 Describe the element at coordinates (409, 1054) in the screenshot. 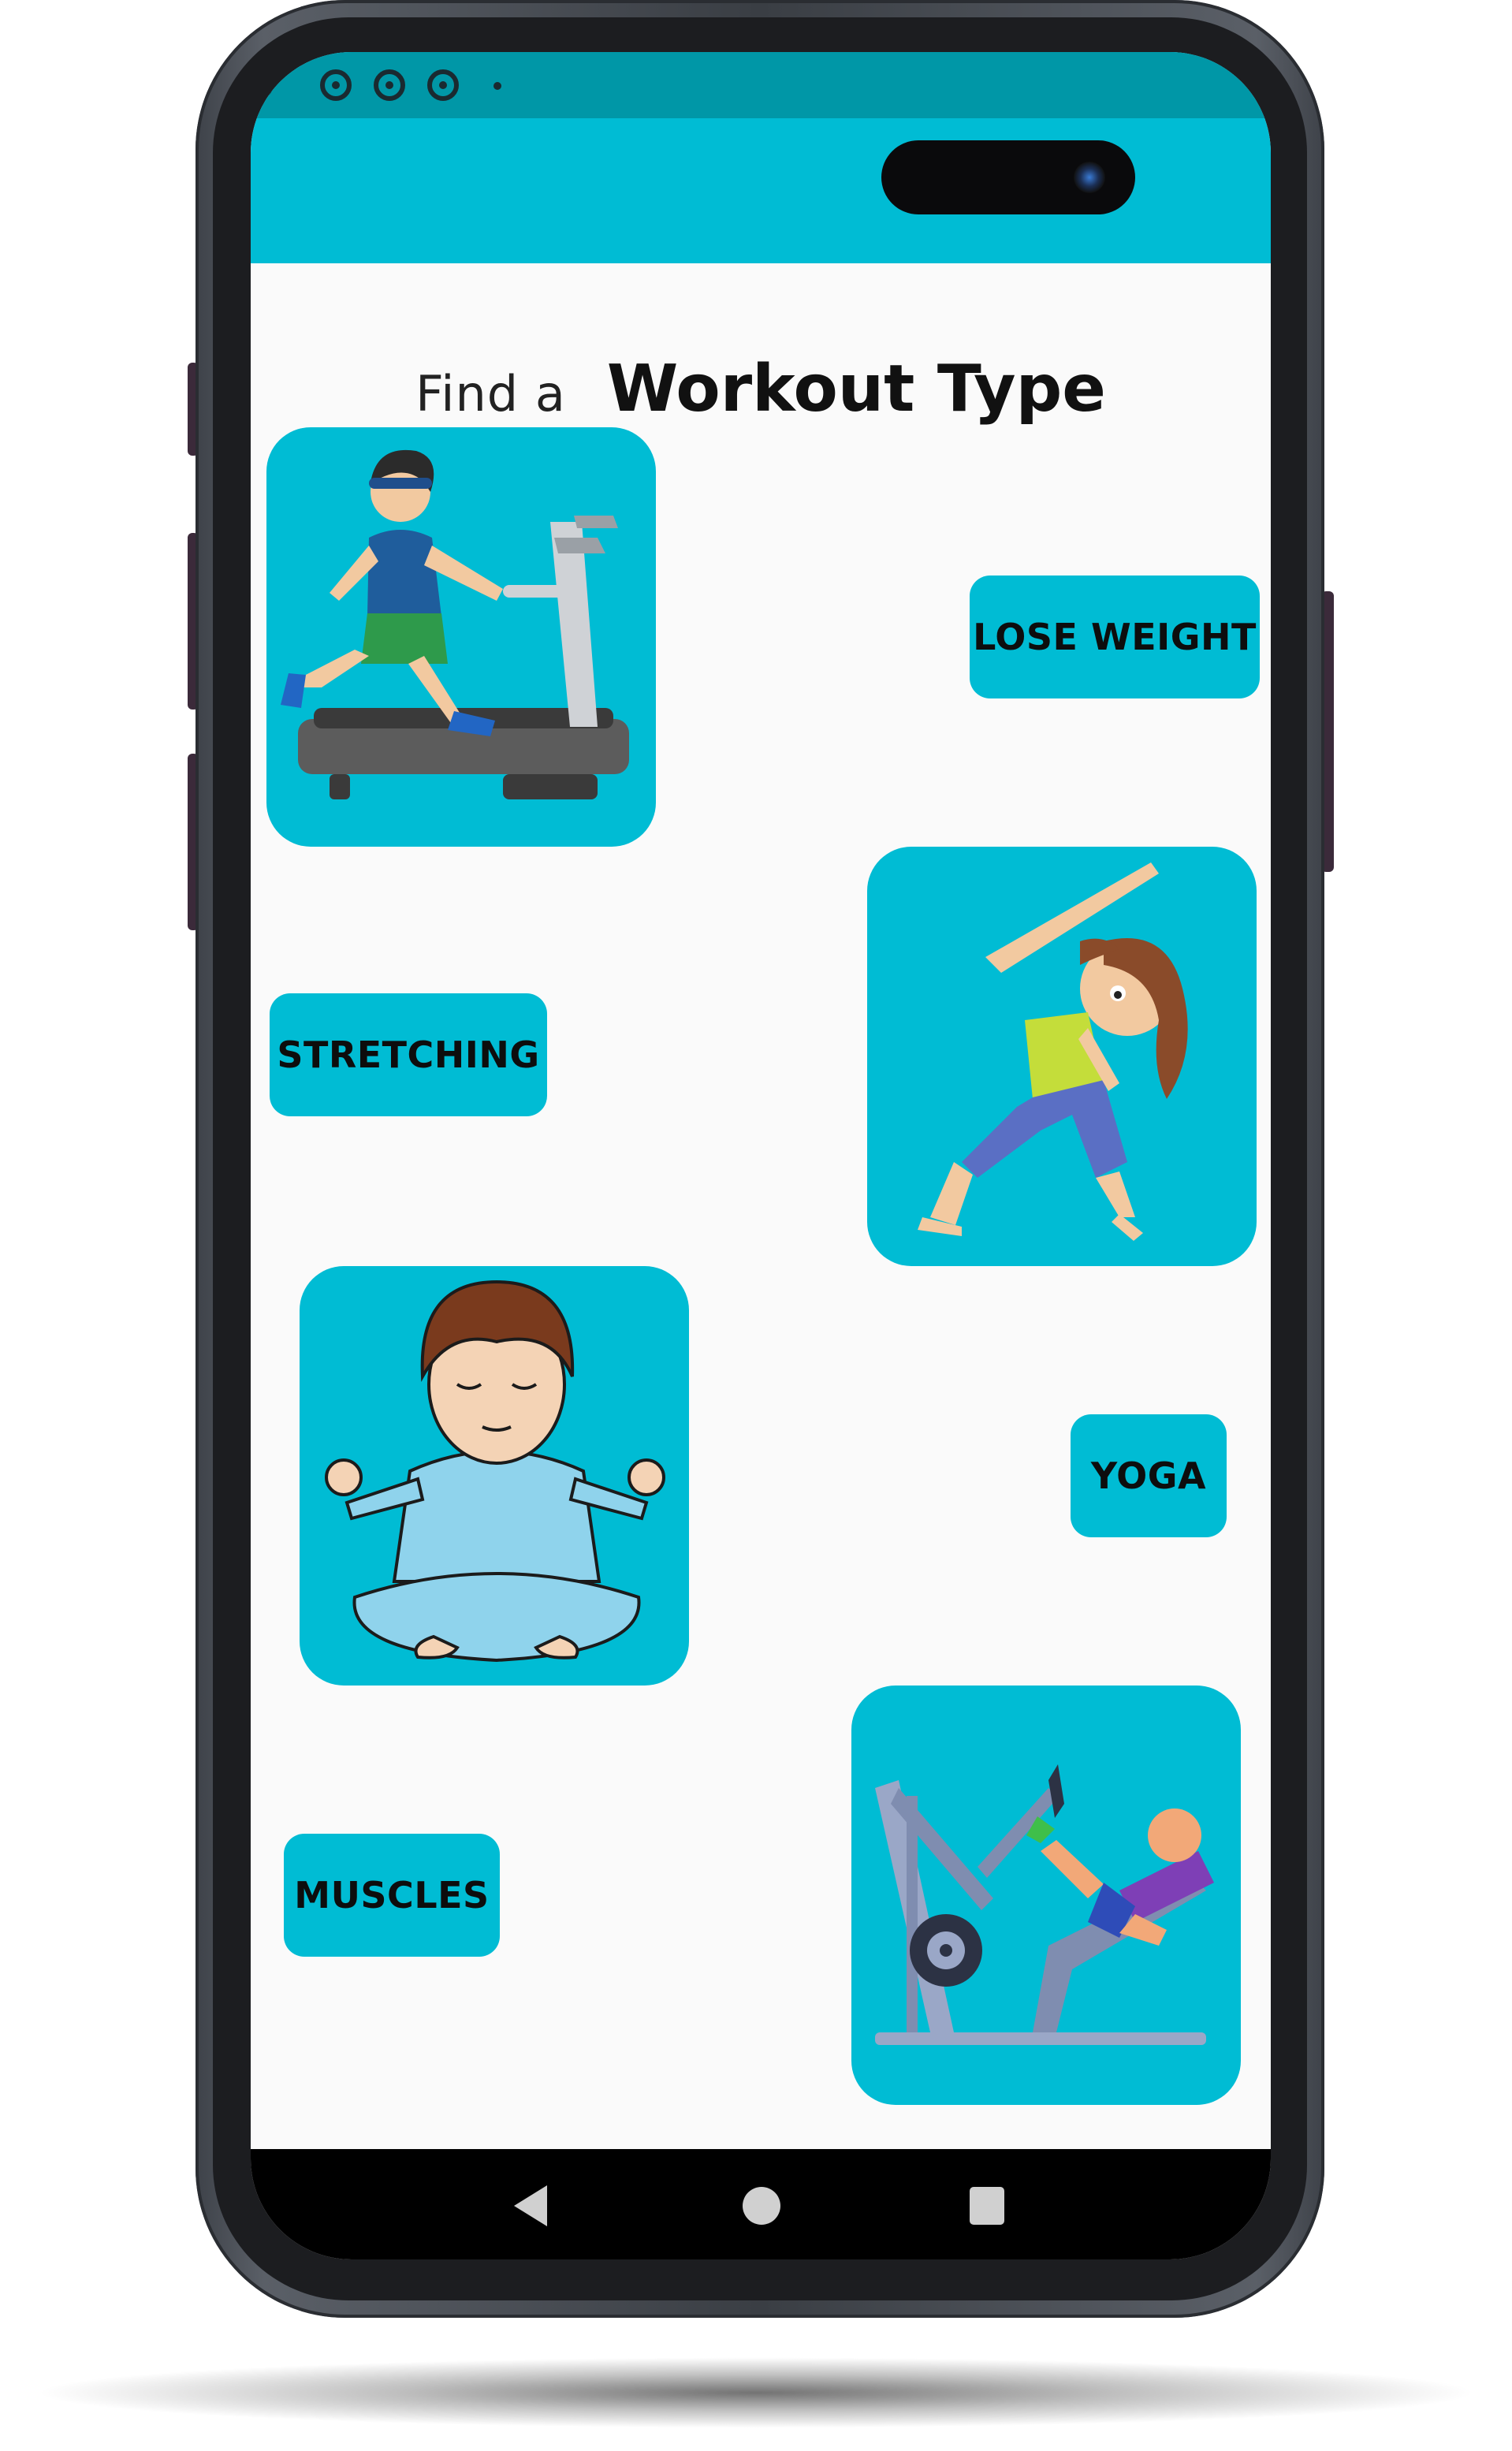

I see `stretching-button: STRETCHING` at that location.